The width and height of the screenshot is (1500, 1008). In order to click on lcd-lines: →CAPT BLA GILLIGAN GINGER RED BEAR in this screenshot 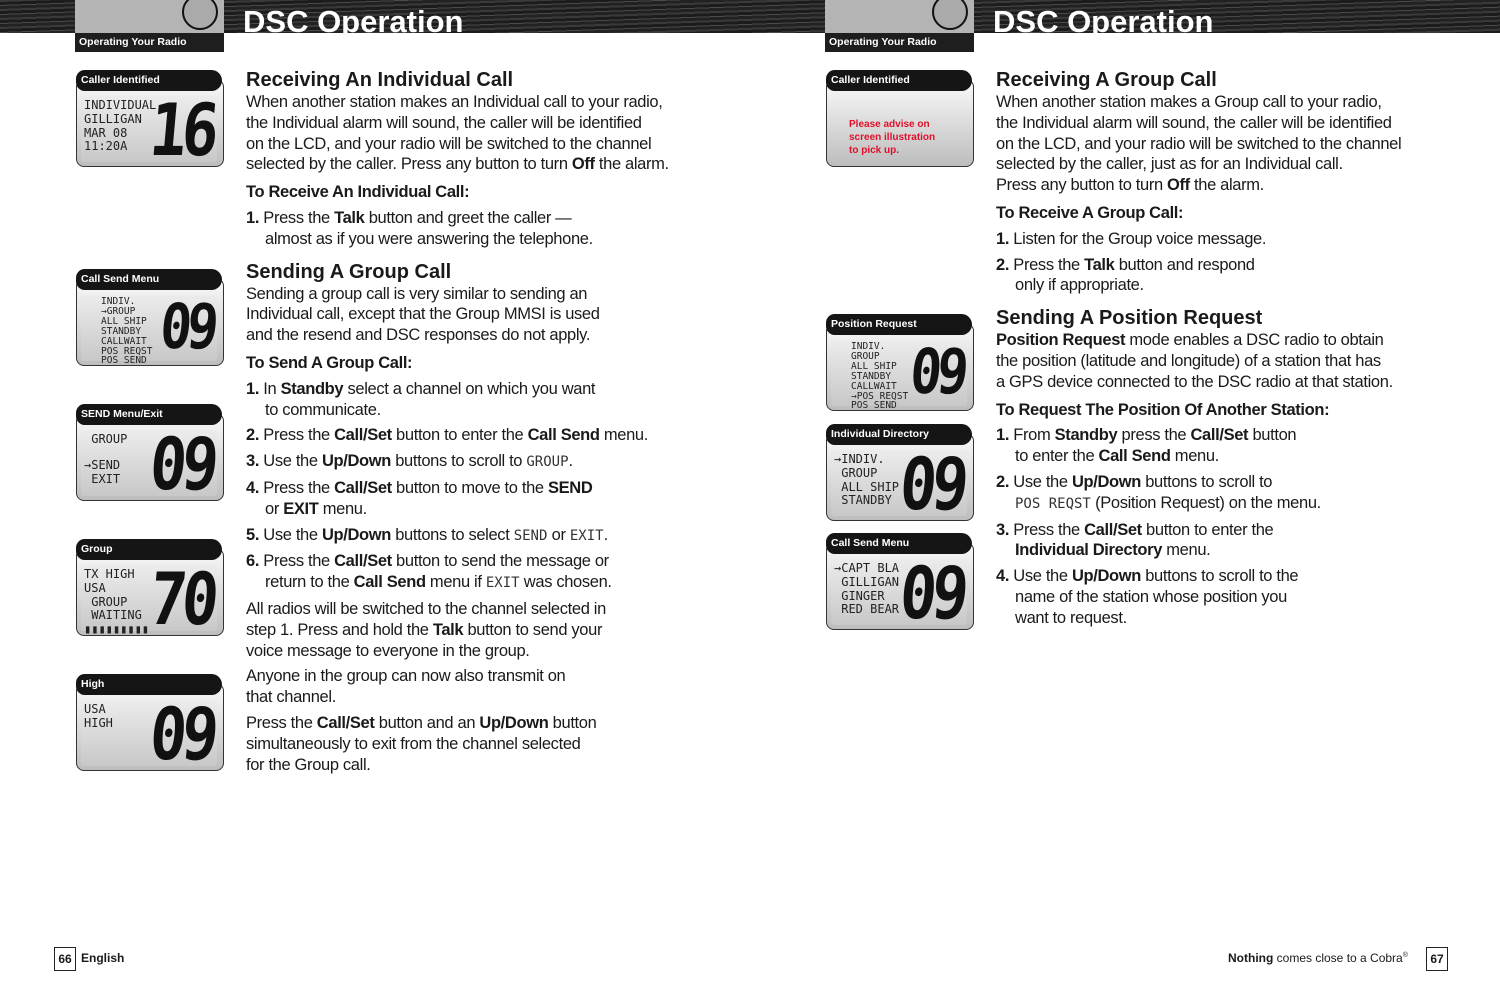, I will do `click(867, 589)`.